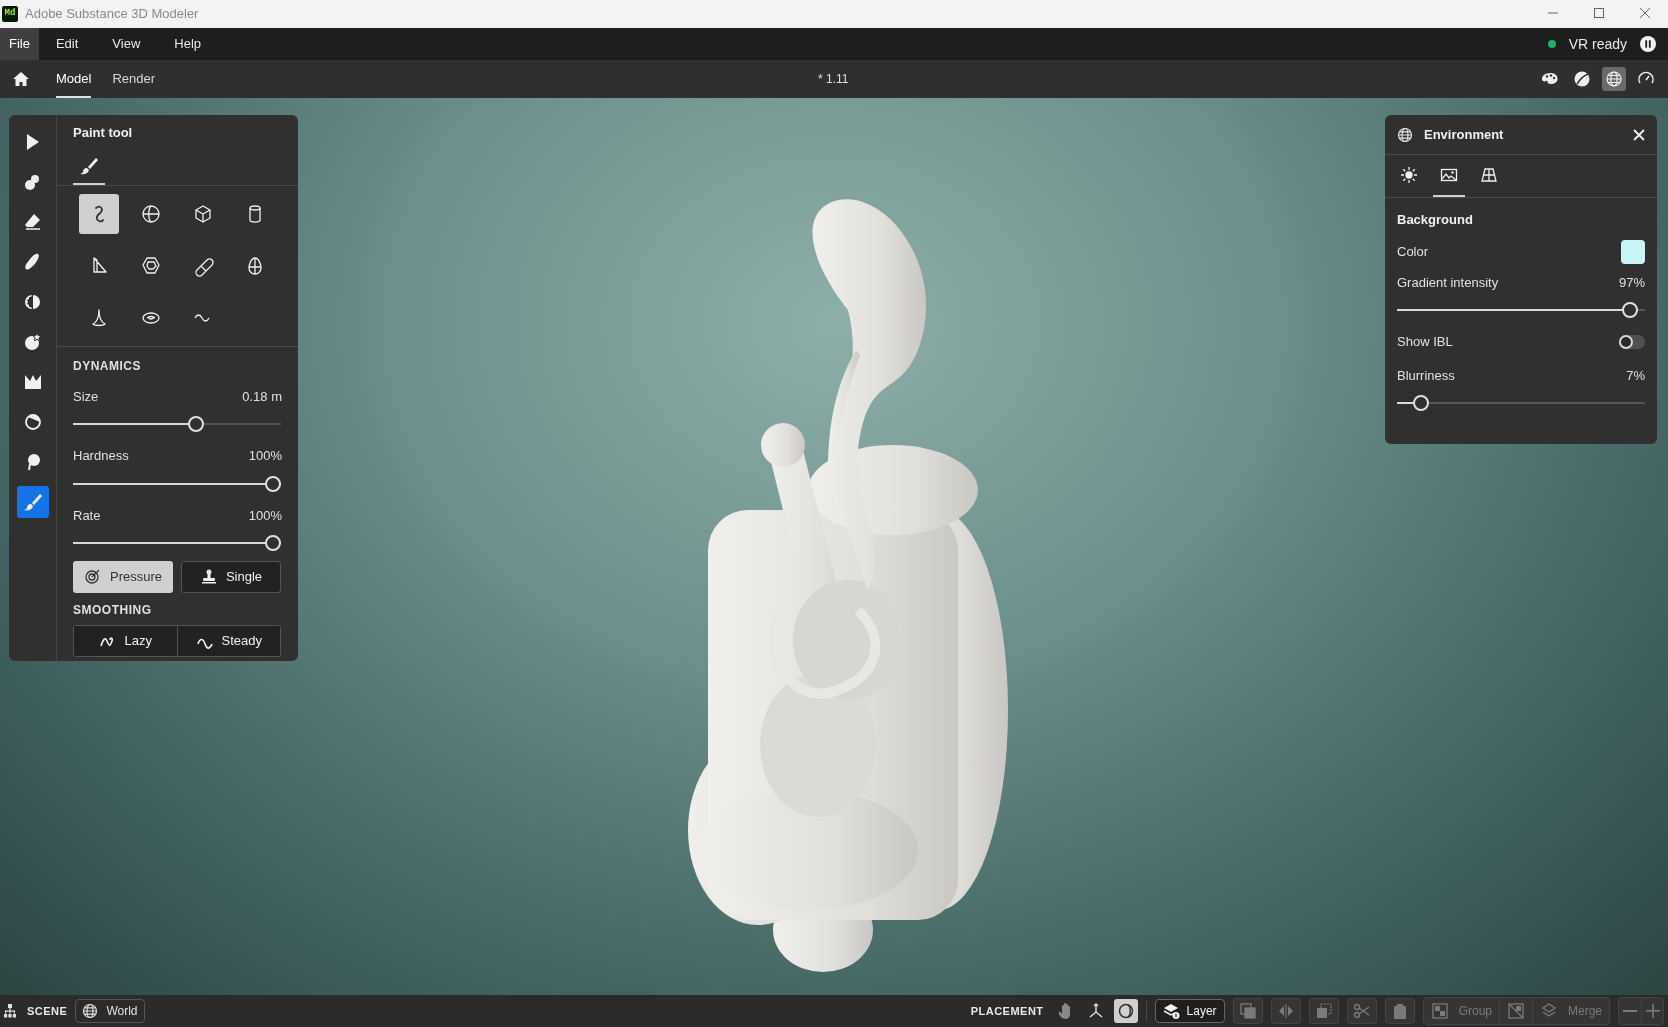 This screenshot has width=1668, height=1027. Describe the element at coordinates (110, 1011) in the screenshot. I see `world-button: World` at that location.